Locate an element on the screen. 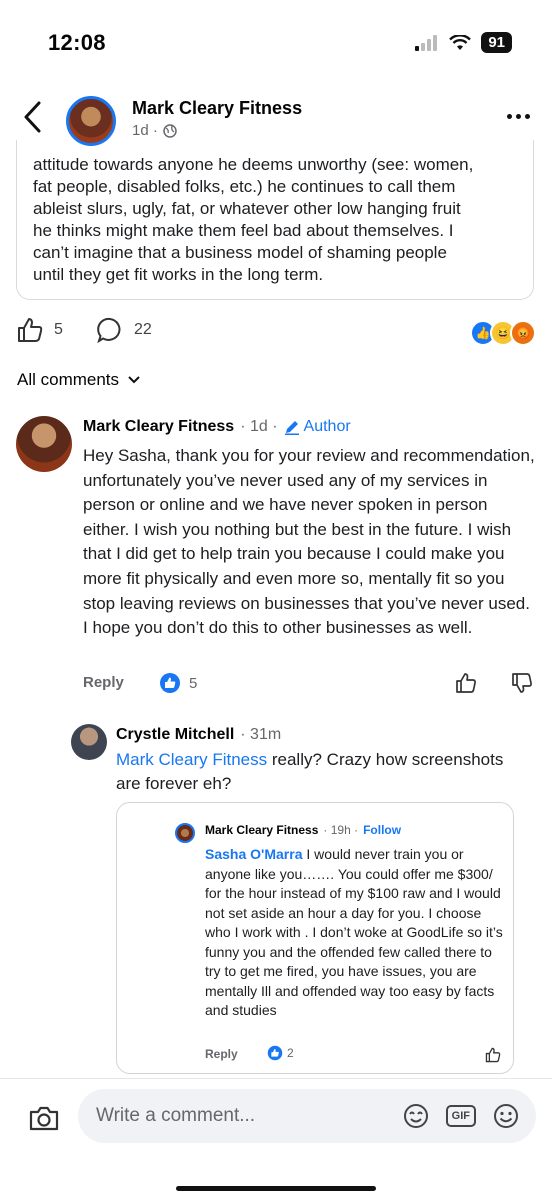  mention-link: Mark Cleary Fitness is located at coordinates (191, 759).